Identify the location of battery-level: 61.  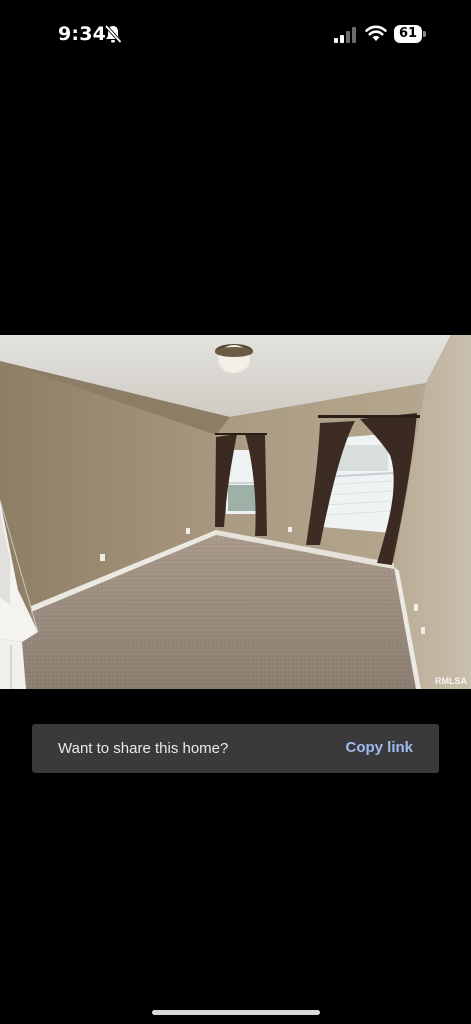
(408, 33).